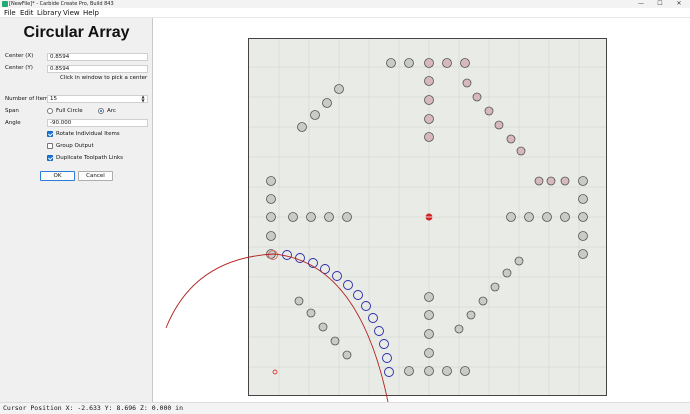 Image resolution: width=690 pixels, height=414 pixels. I want to click on menu-edit: Edit, so click(27, 13).